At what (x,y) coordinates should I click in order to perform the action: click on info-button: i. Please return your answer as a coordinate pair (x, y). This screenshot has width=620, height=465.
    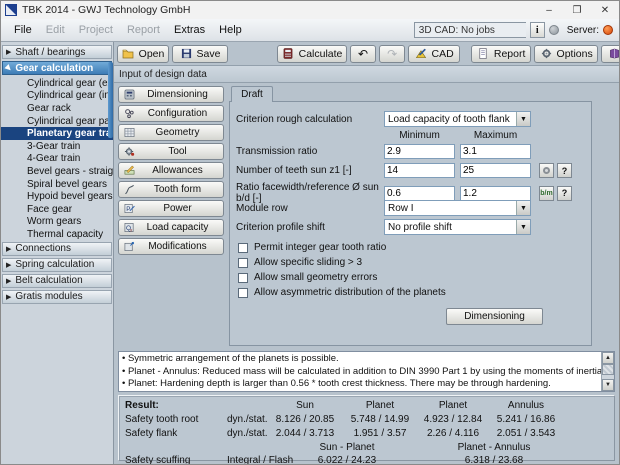
    Looking at the image, I should click on (537, 30).